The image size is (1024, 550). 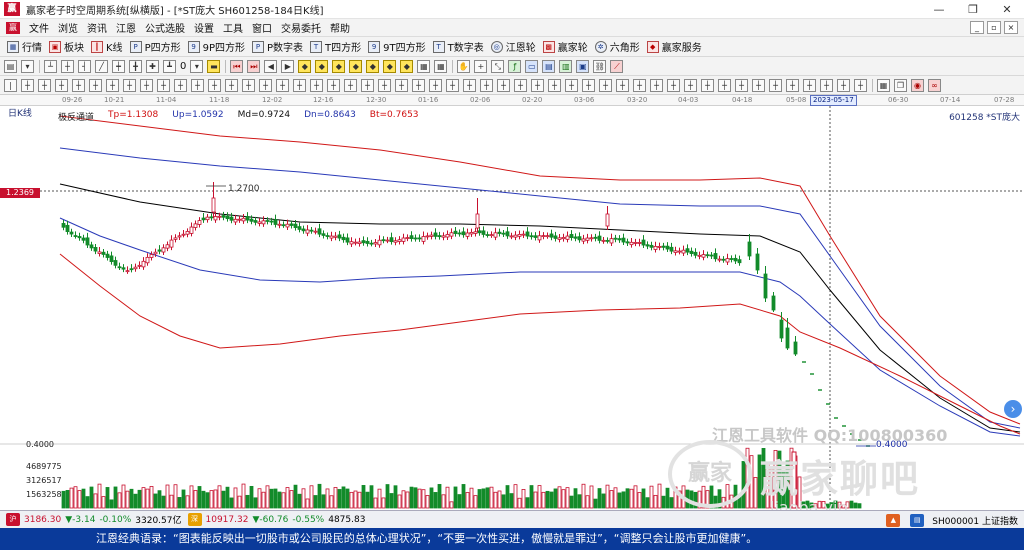 What do you see at coordinates (775, 85) in the screenshot?
I see `bar-tool-45-icon: ┼` at bounding box center [775, 85].